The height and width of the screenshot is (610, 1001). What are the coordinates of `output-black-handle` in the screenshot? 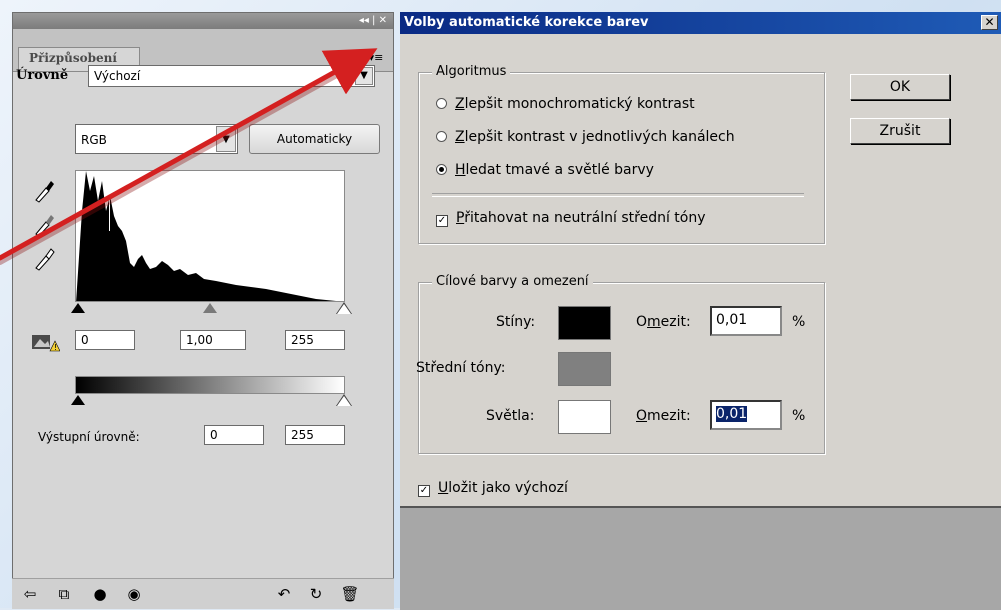 It's located at (78, 400).